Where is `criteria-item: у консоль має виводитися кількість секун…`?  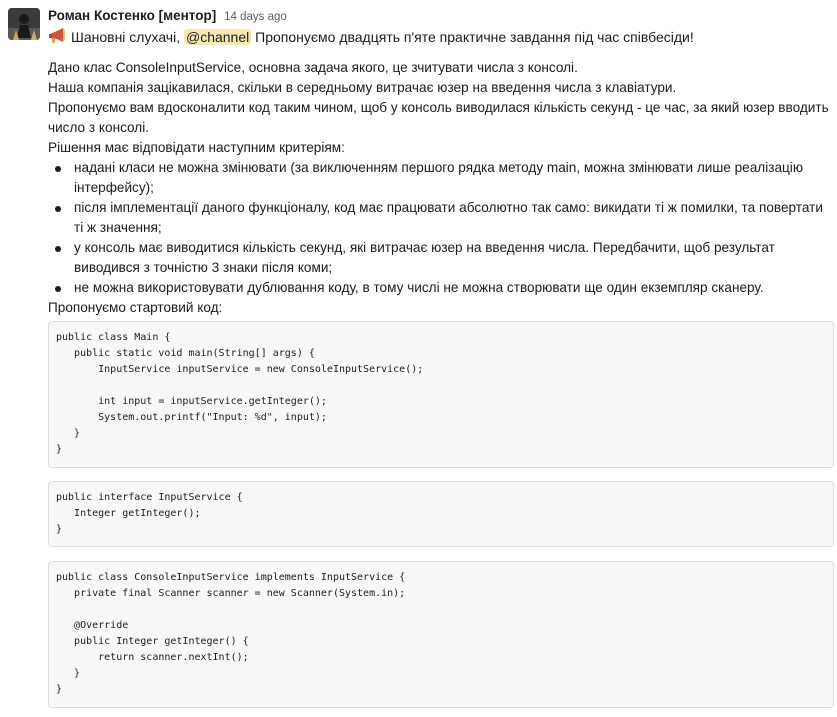 criteria-item: у консоль має виводитися кількість секун… is located at coordinates (440, 258).